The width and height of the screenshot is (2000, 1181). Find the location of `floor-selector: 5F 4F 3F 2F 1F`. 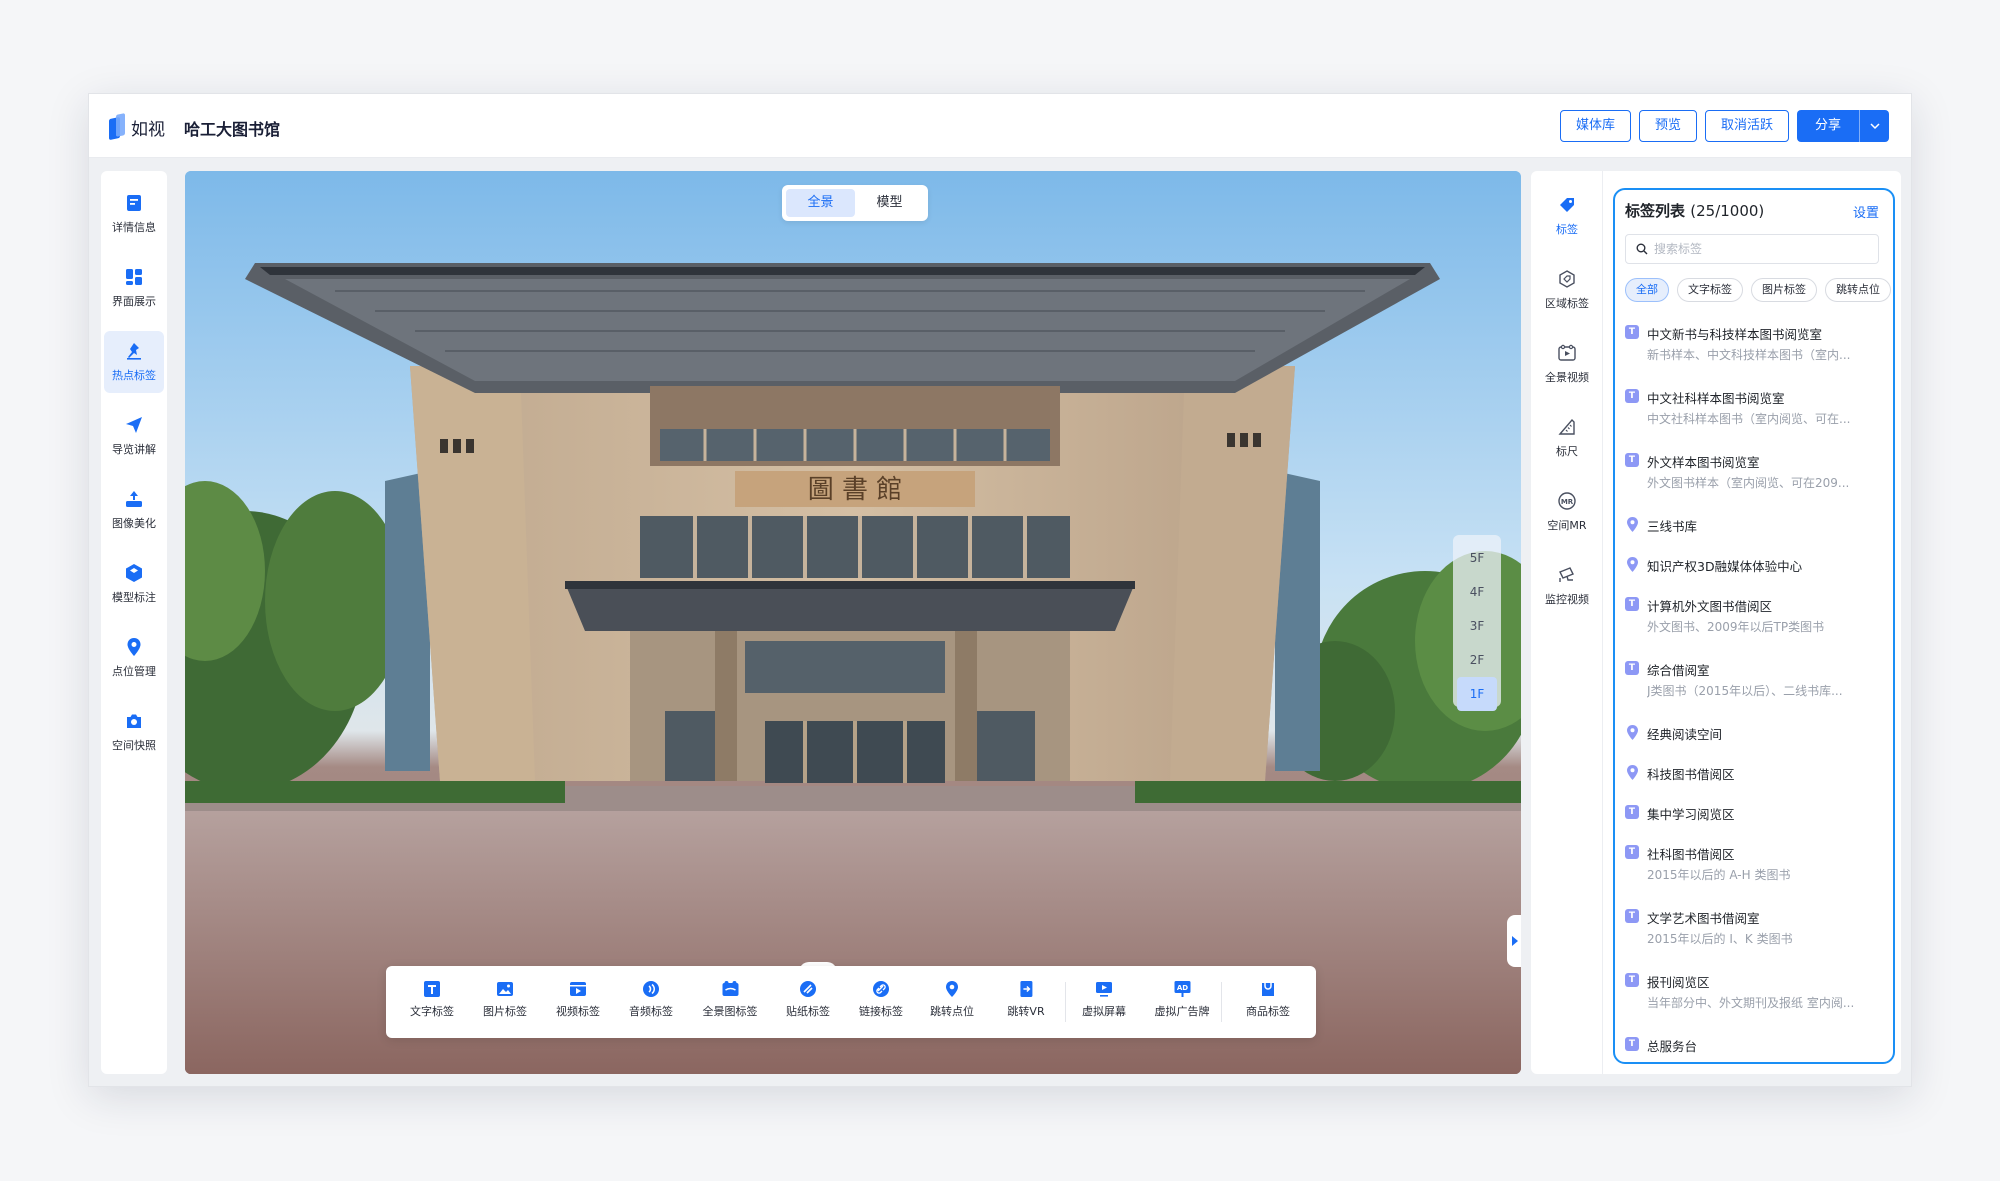

floor-selector: 5F 4F 3F 2F 1F is located at coordinates (1477, 623).